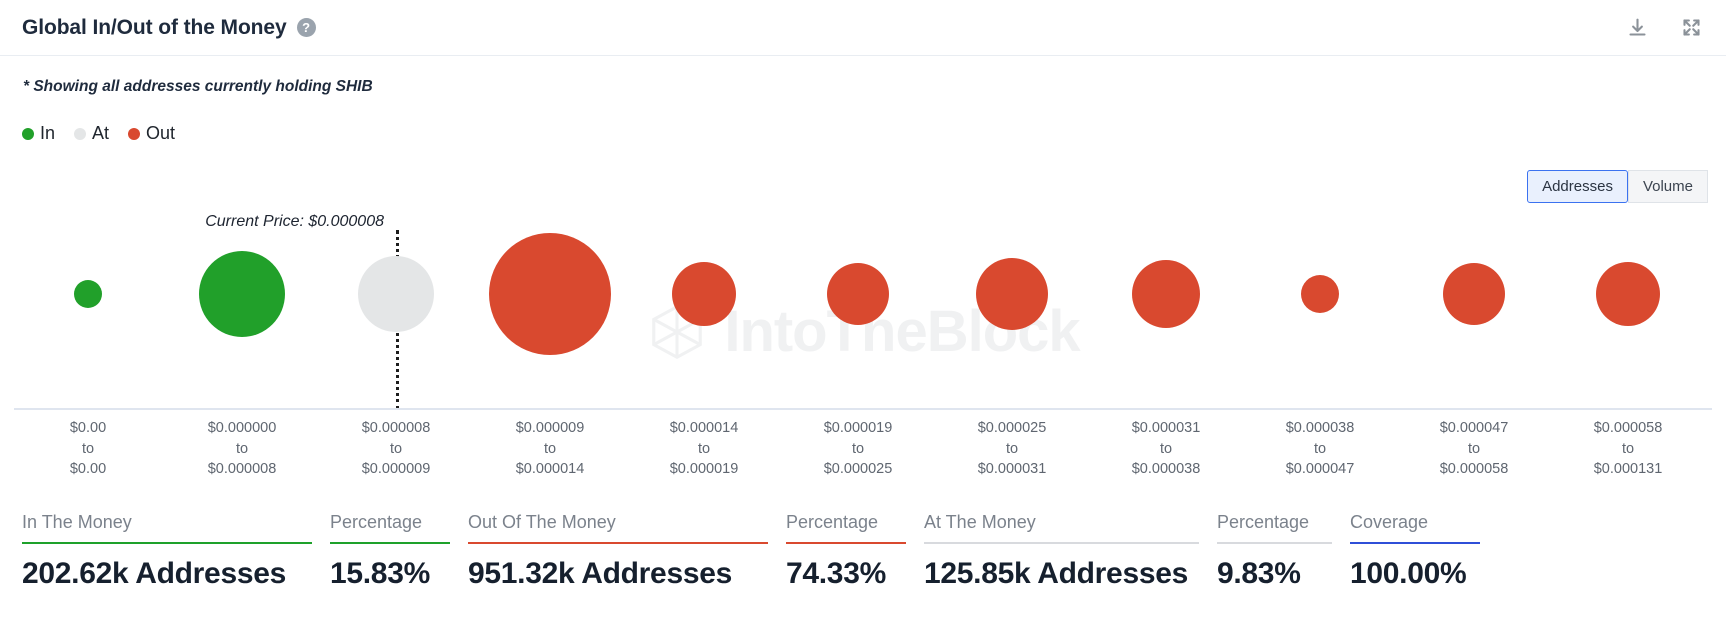 This screenshot has height=620, width=1726. I want to click on tick-to: $0.000008, so click(242, 469).